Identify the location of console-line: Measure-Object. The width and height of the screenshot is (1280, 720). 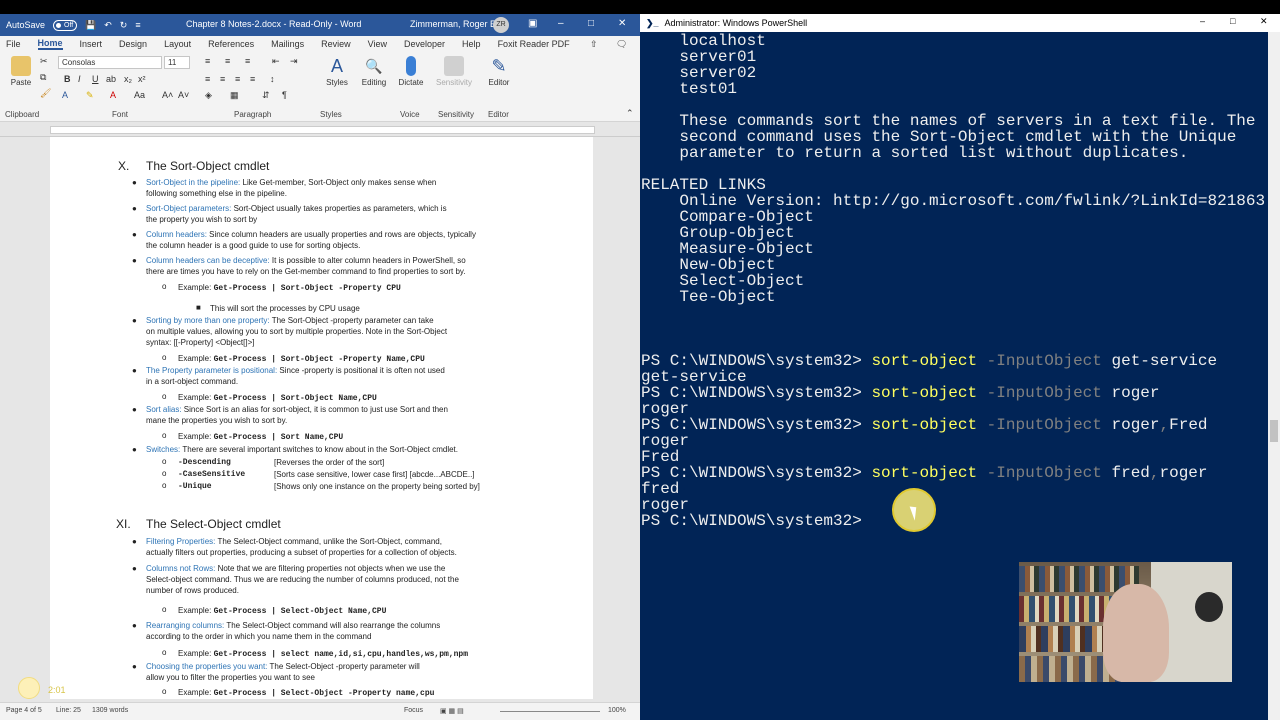
(727, 249).